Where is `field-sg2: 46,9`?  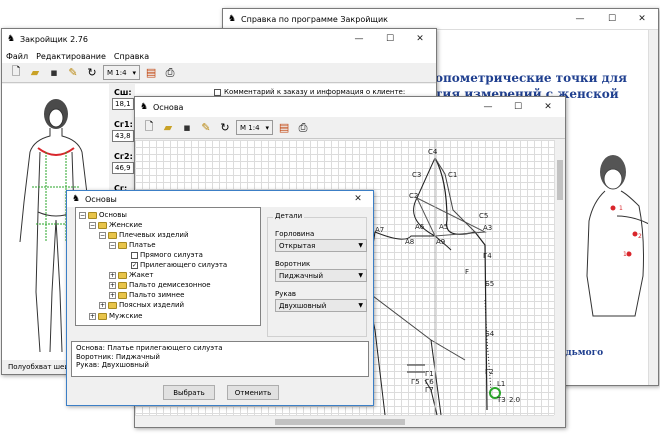
field-sg2: 46,9 is located at coordinates (123, 168).